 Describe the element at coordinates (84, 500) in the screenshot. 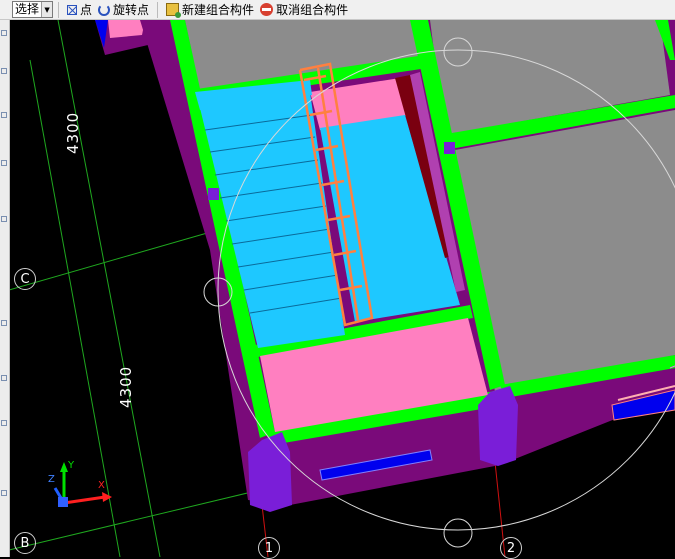

I see `gizmo-x-axis` at that location.